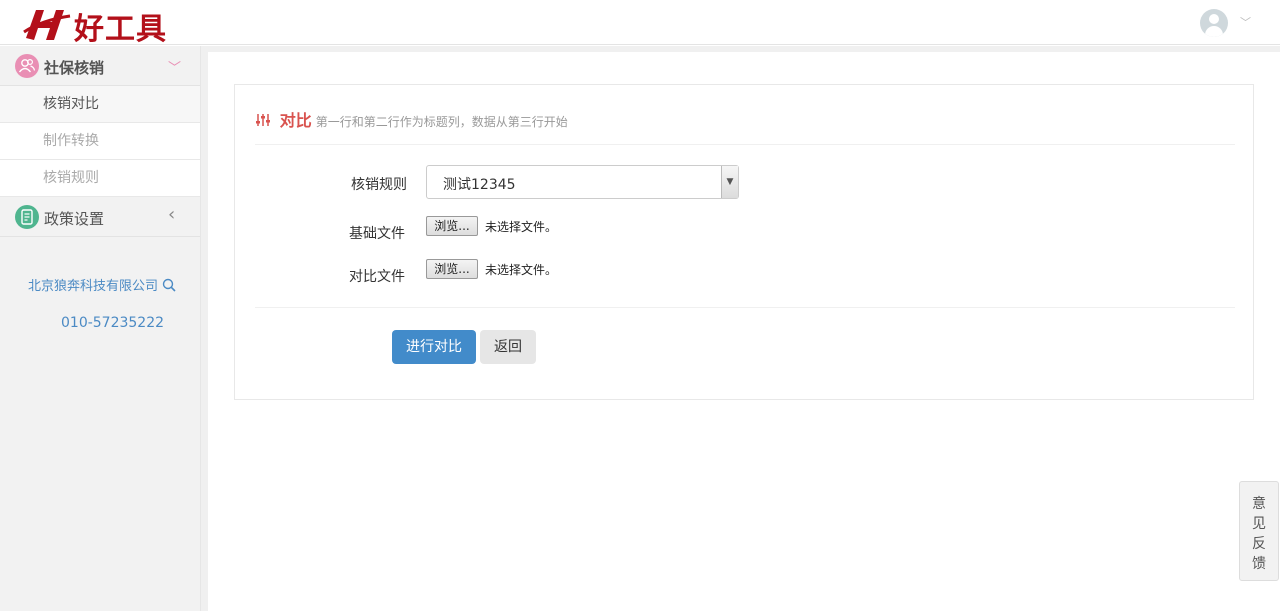 The image size is (1280, 611). Describe the element at coordinates (582, 182) in the screenshot. I see `rule-select: 测试12345 ▼` at that location.